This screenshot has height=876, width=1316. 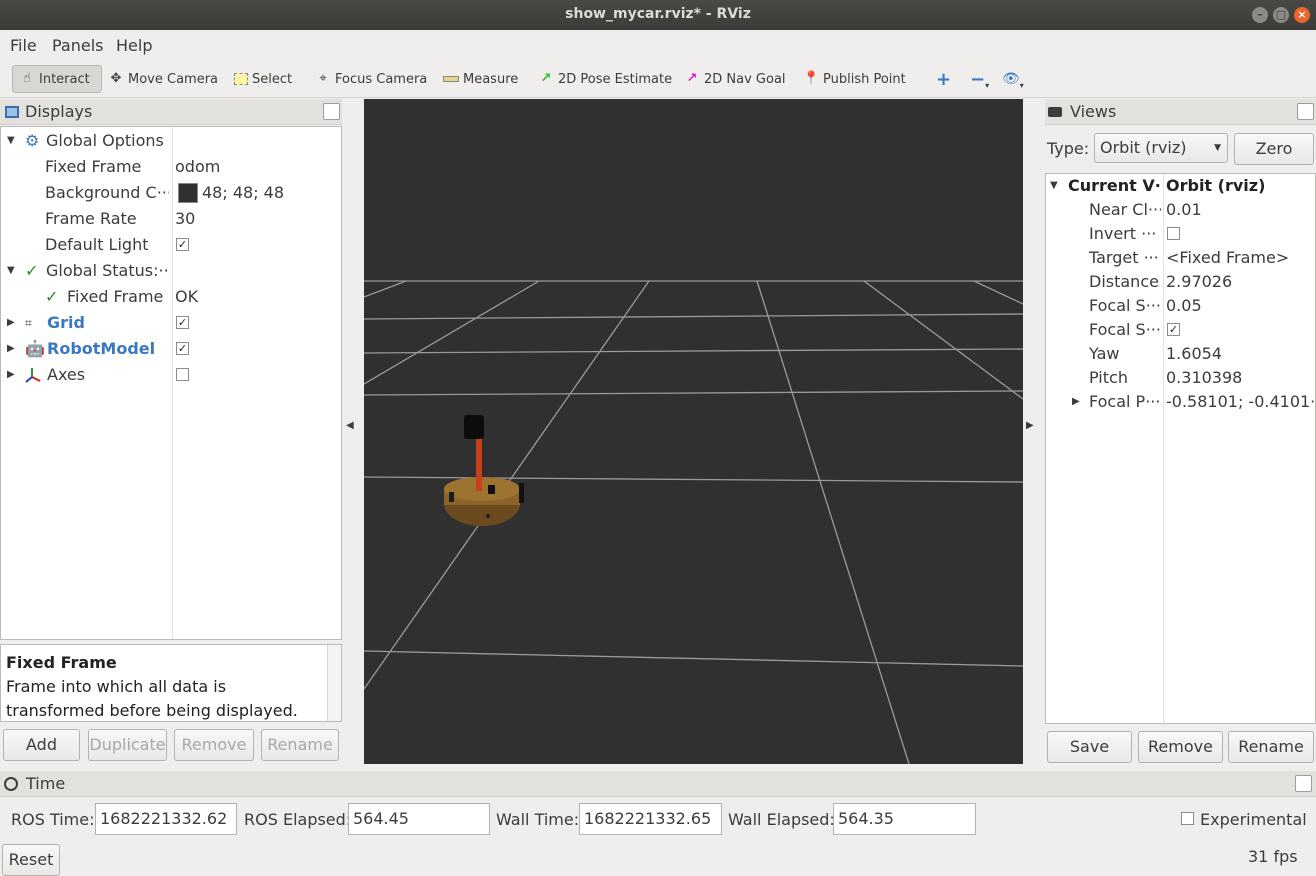 I want to click on view-row-distance: Distance 2.97026, so click(x=1180, y=282).